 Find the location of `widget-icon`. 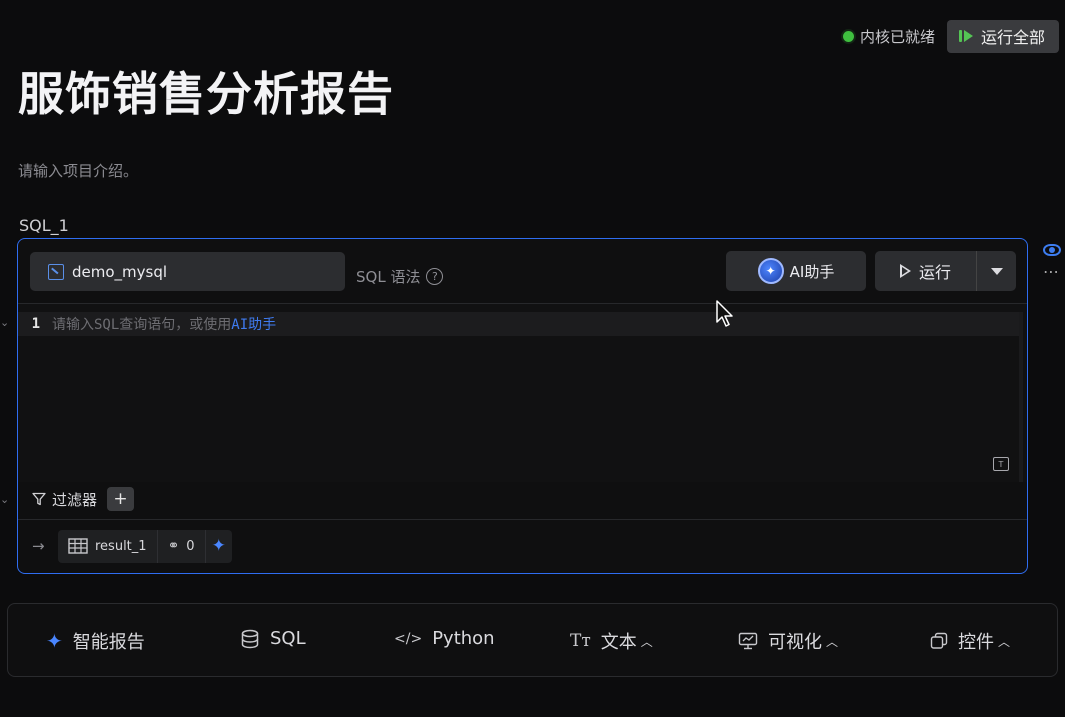

widget-icon is located at coordinates (939, 640).